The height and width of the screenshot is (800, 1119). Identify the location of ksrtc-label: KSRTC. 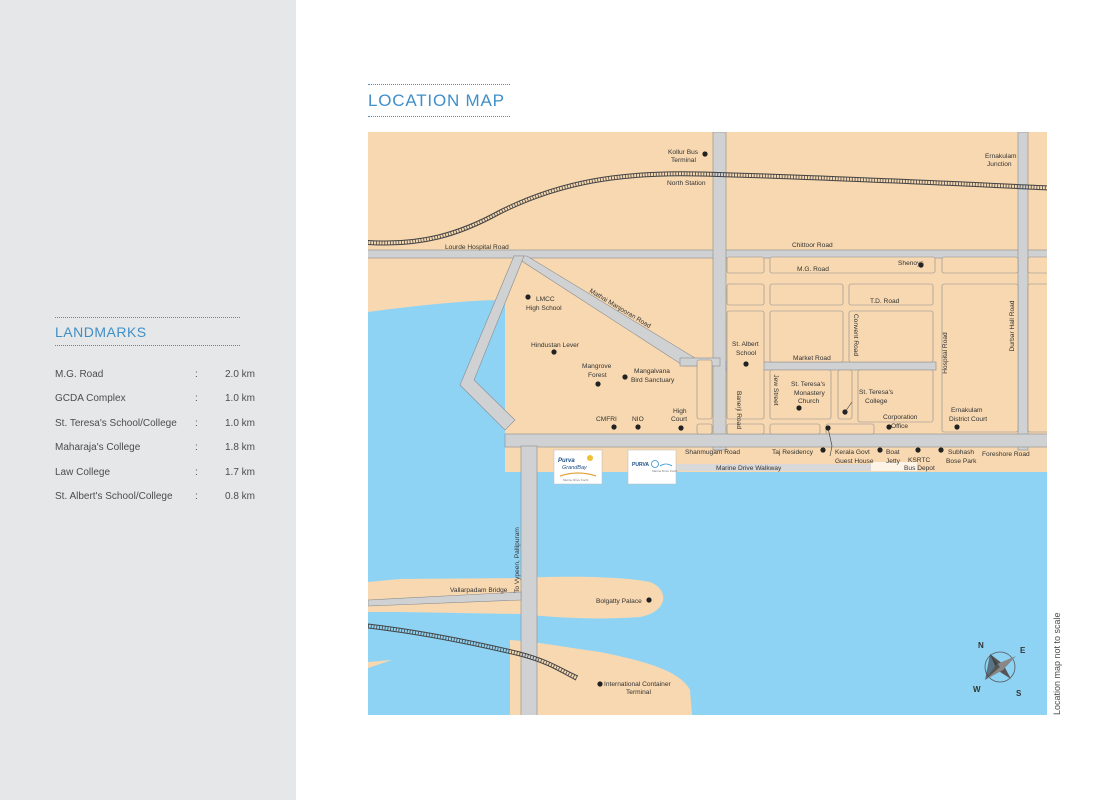
(919, 460).